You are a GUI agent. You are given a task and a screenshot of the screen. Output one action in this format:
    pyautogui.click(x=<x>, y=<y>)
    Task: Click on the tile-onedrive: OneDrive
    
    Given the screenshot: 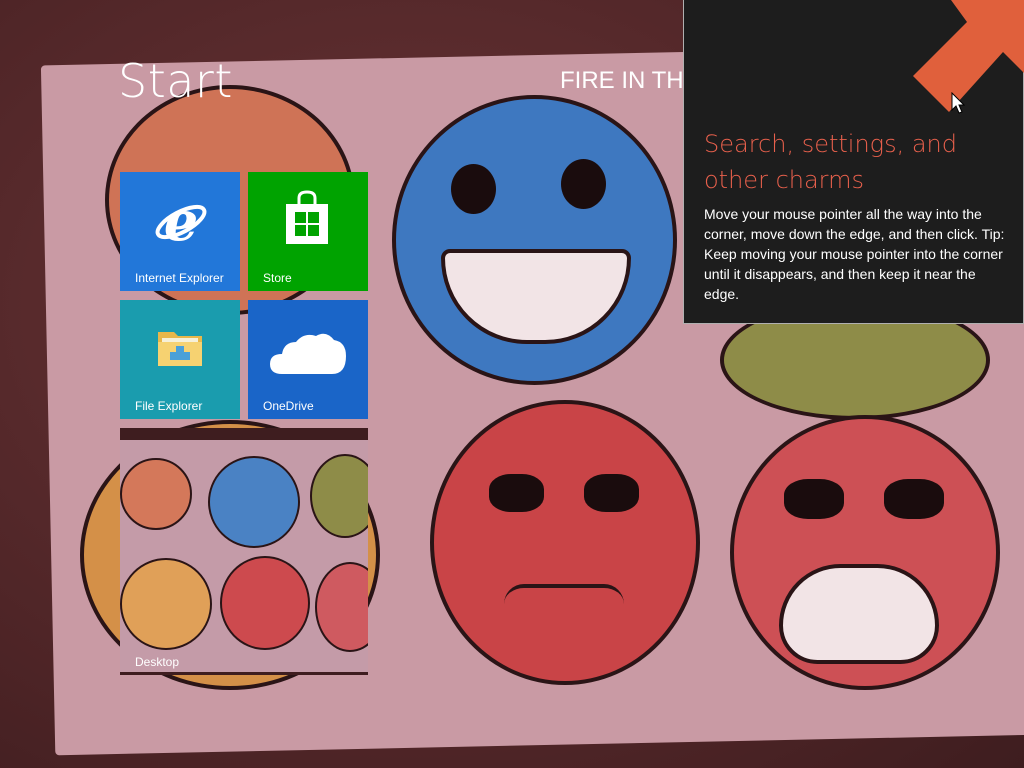 What is the action you would take?
    pyautogui.click(x=308, y=359)
    